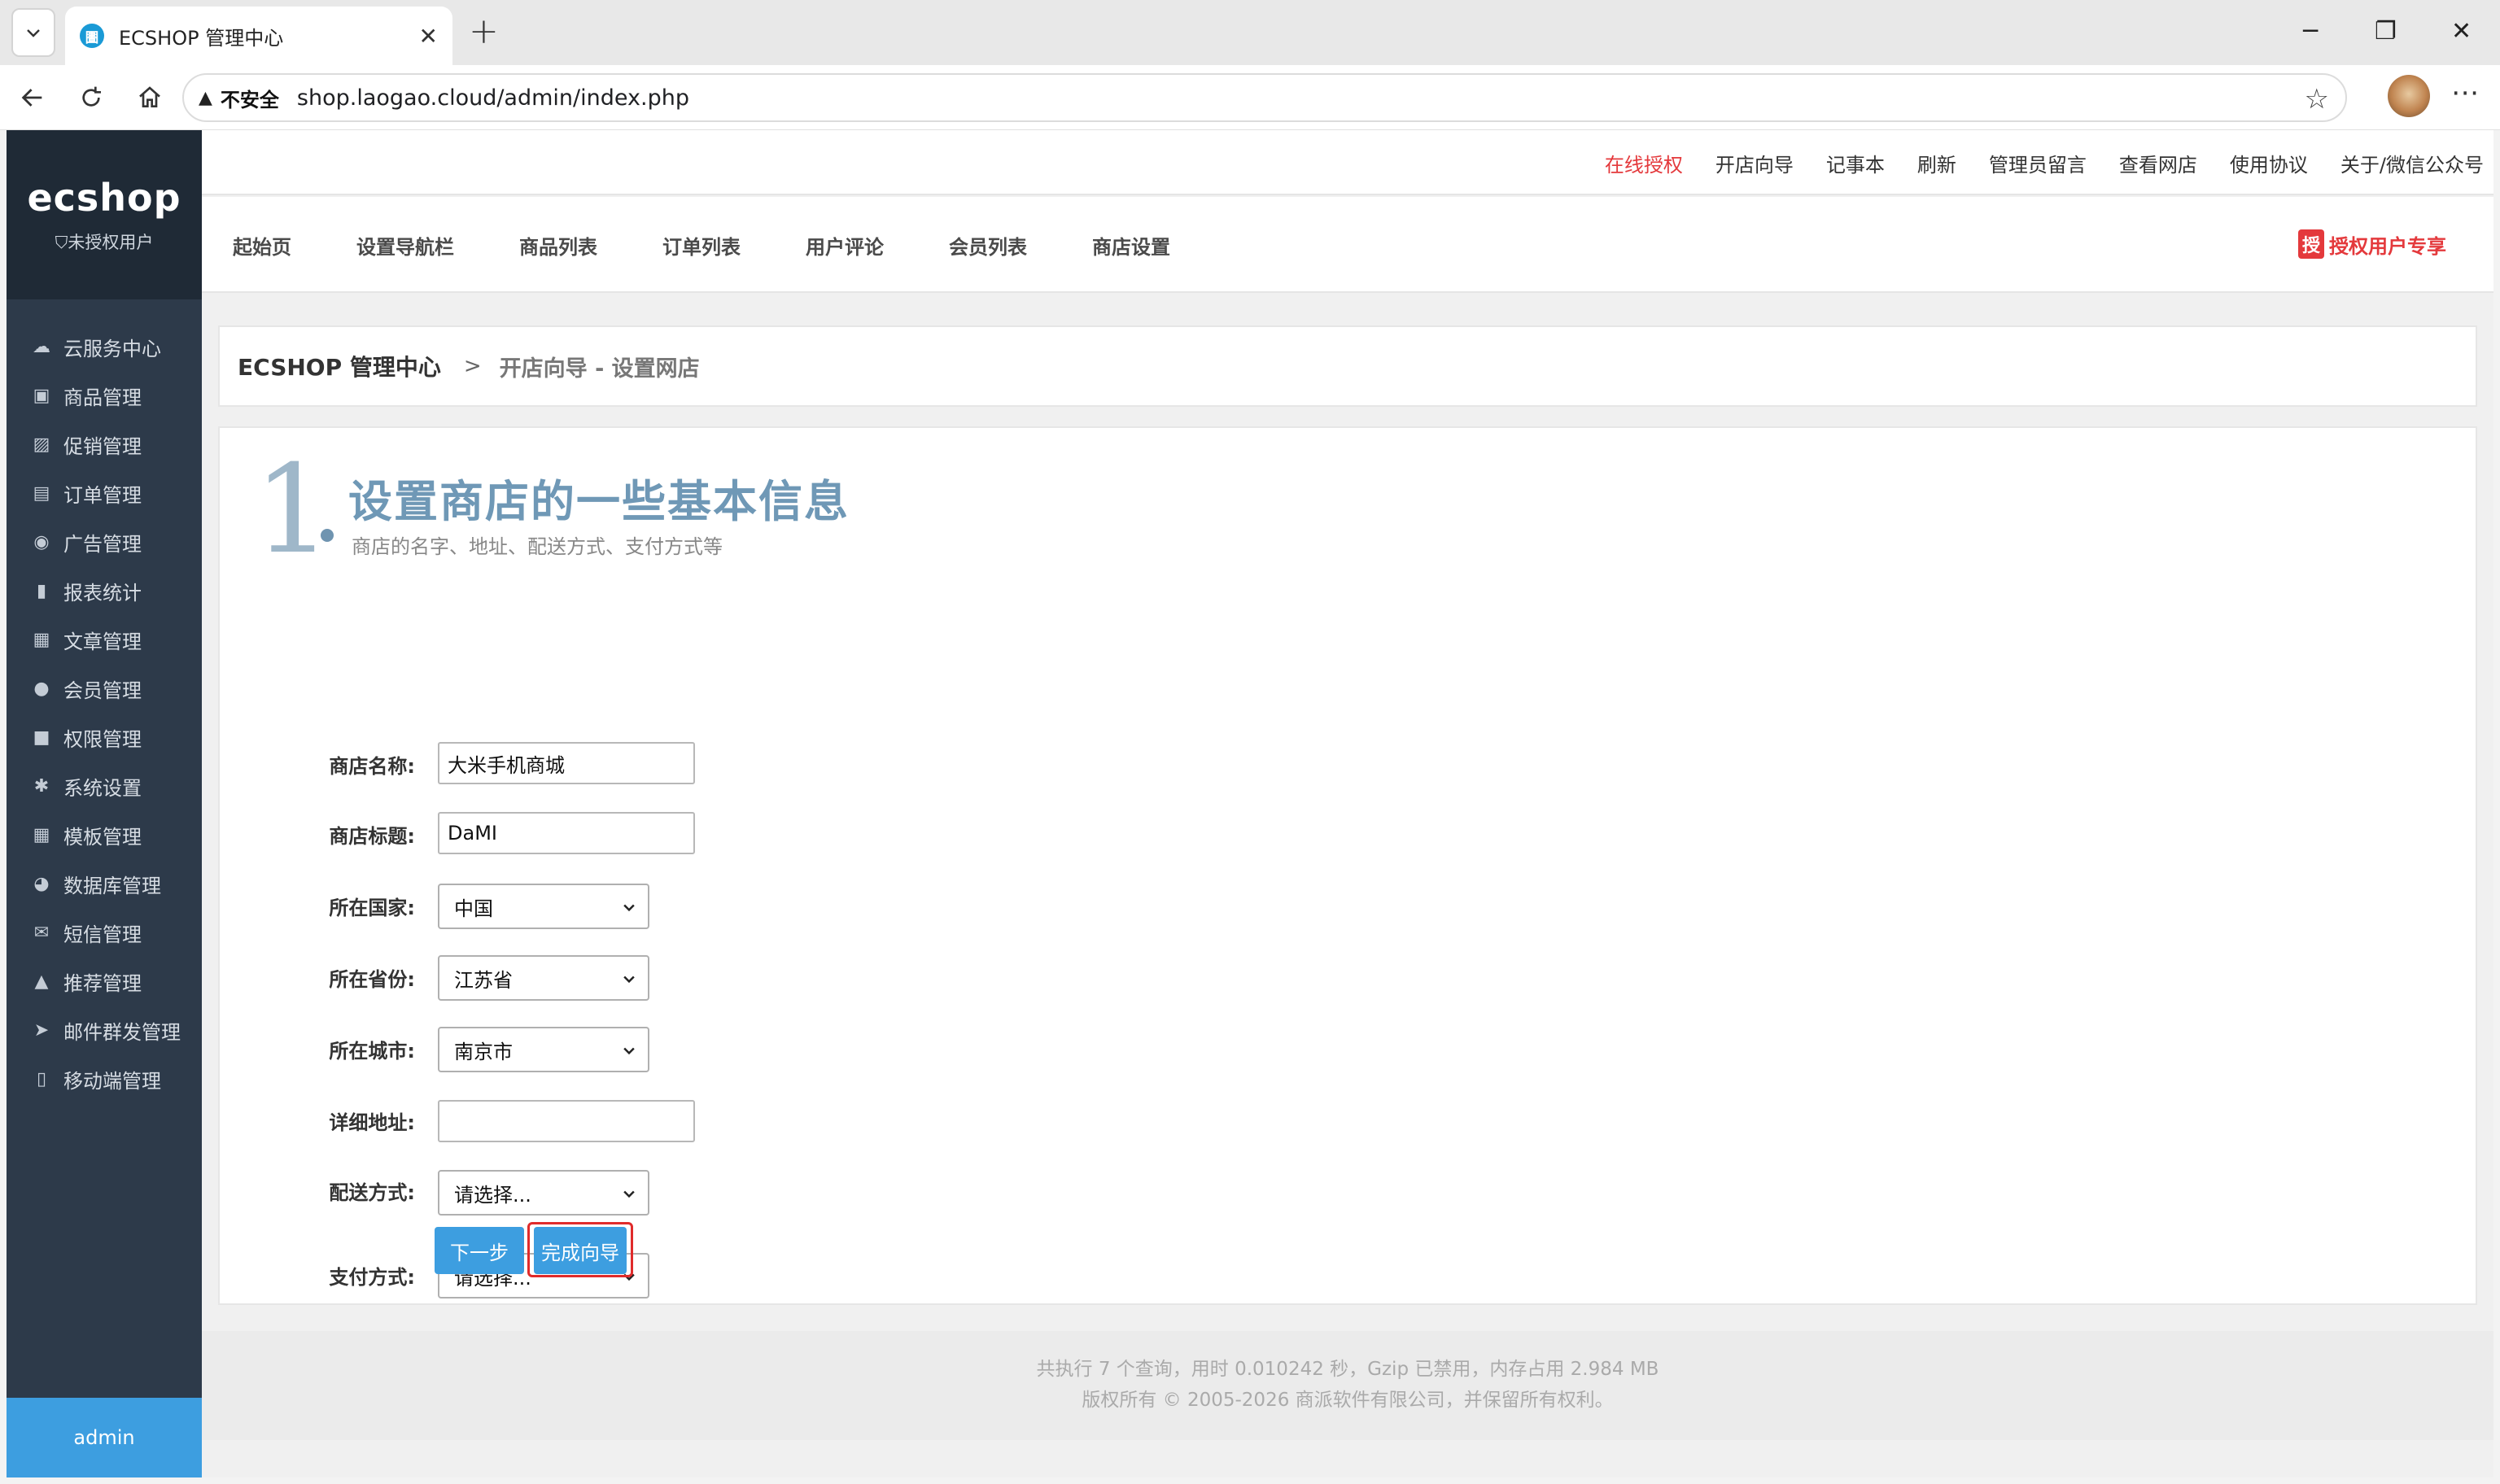 The width and height of the screenshot is (2500, 1484). What do you see at coordinates (41, 591) in the screenshot?
I see `chart-icon: ▮` at bounding box center [41, 591].